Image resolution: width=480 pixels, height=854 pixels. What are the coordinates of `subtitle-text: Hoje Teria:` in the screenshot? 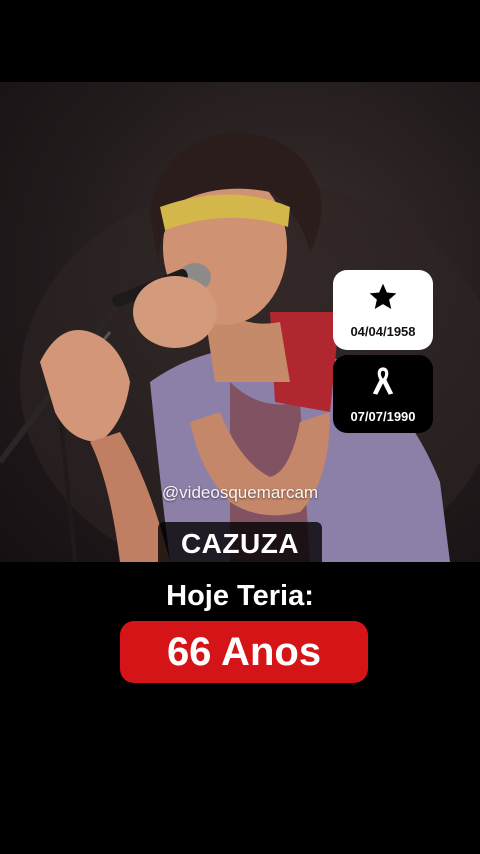 It's located at (240, 596).